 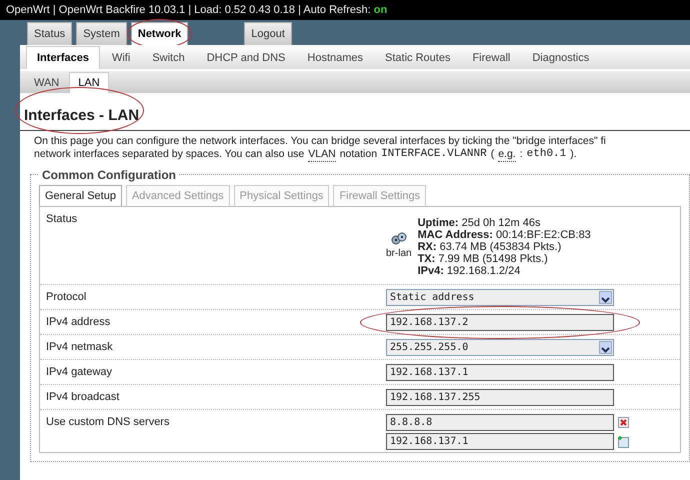 I want to click on status-line: RX: 63.74 MB (453834 Pkts.), so click(x=490, y=246).